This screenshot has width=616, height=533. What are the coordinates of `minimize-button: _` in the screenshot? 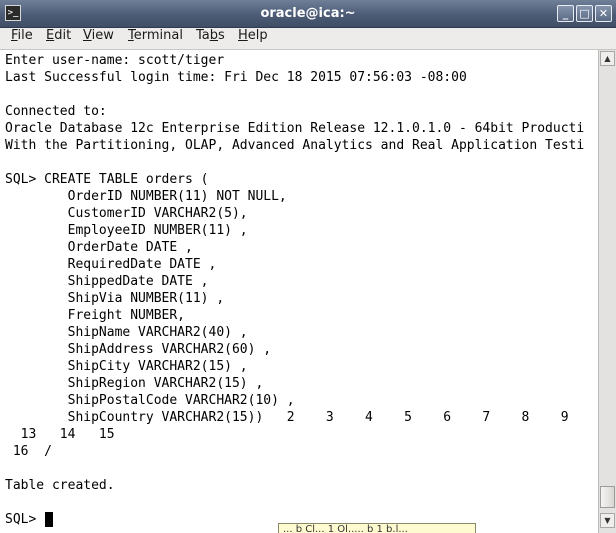 It's located at (565, 13).